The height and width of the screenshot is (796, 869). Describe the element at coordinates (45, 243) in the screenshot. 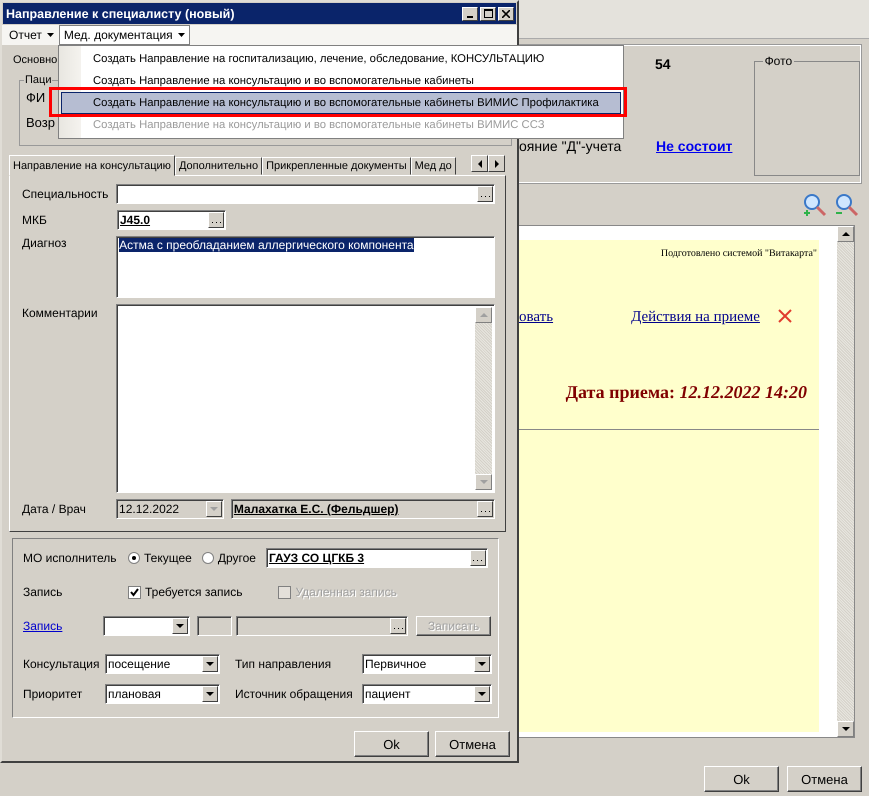

I see `field-label: Диагноз` at that location.